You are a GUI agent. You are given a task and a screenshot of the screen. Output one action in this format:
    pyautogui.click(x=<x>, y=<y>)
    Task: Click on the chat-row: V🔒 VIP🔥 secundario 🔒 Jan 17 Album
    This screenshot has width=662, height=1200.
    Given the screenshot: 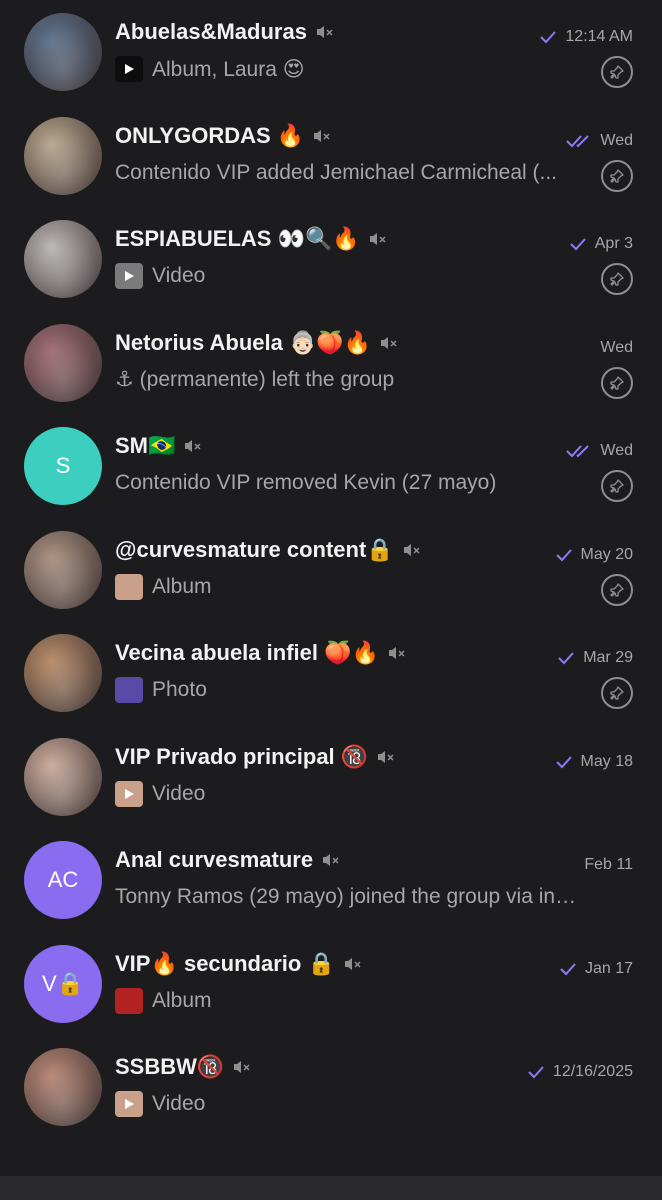 What is the action you would take?
    pyautogui.click(x=331, y=984)
    